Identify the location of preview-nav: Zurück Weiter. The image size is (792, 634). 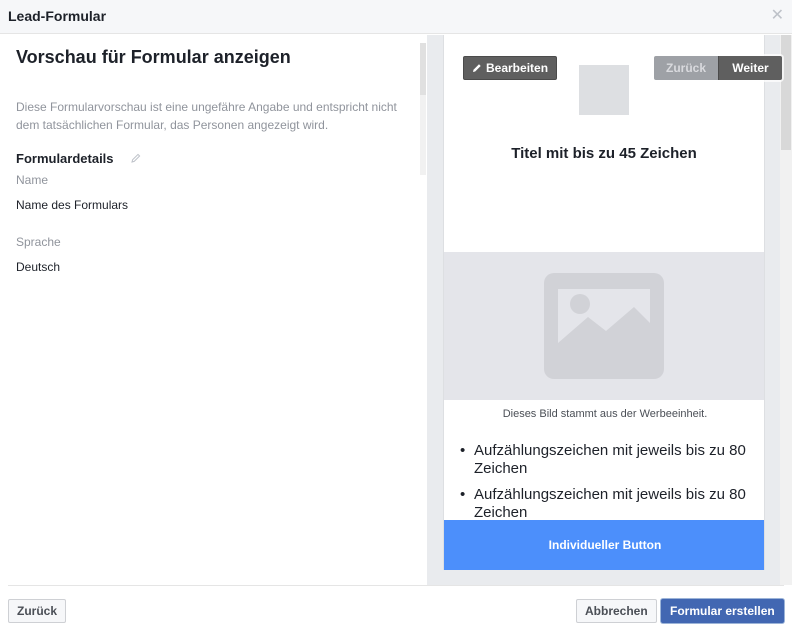
(718, 68).